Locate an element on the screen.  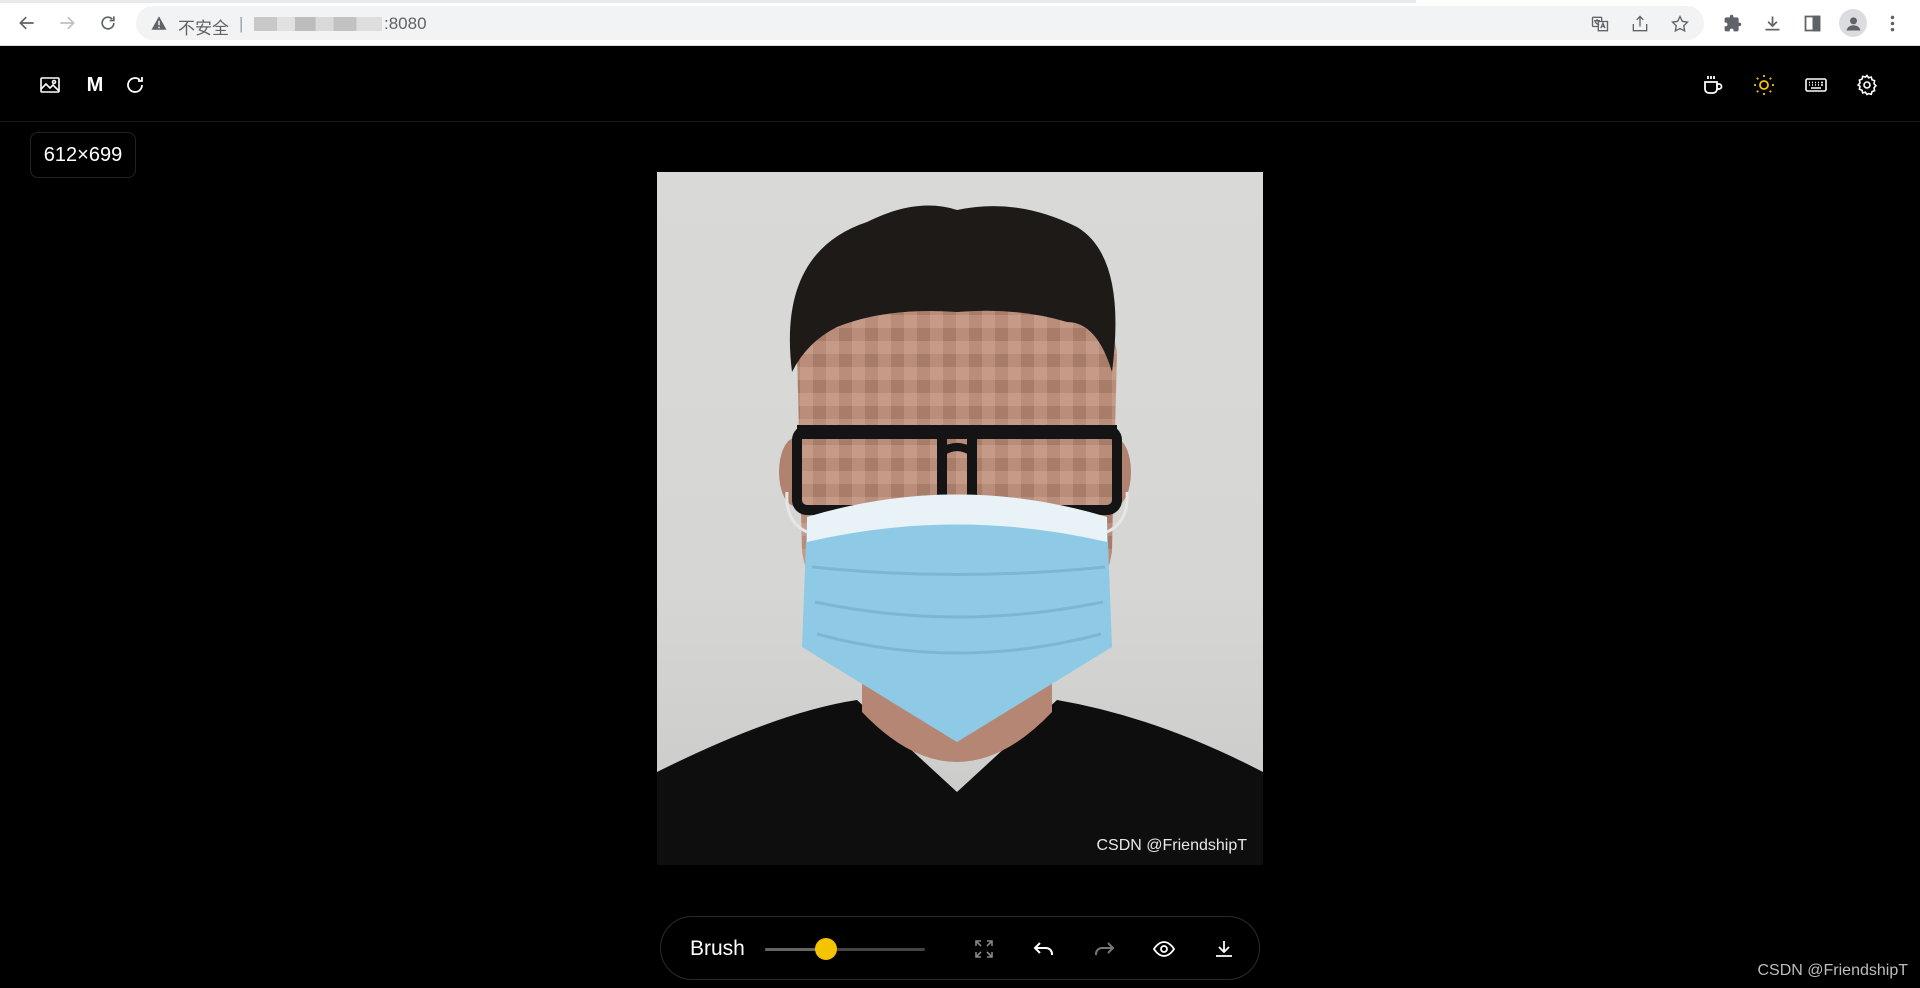
settings-button is located at coordinates (1867, 85).